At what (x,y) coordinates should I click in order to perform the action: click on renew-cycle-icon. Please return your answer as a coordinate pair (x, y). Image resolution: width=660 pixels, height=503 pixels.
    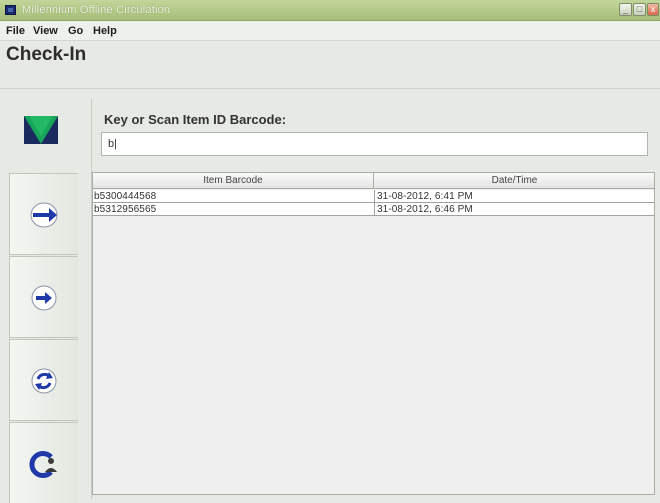
    Looking at the image, I should click on (44, 381).